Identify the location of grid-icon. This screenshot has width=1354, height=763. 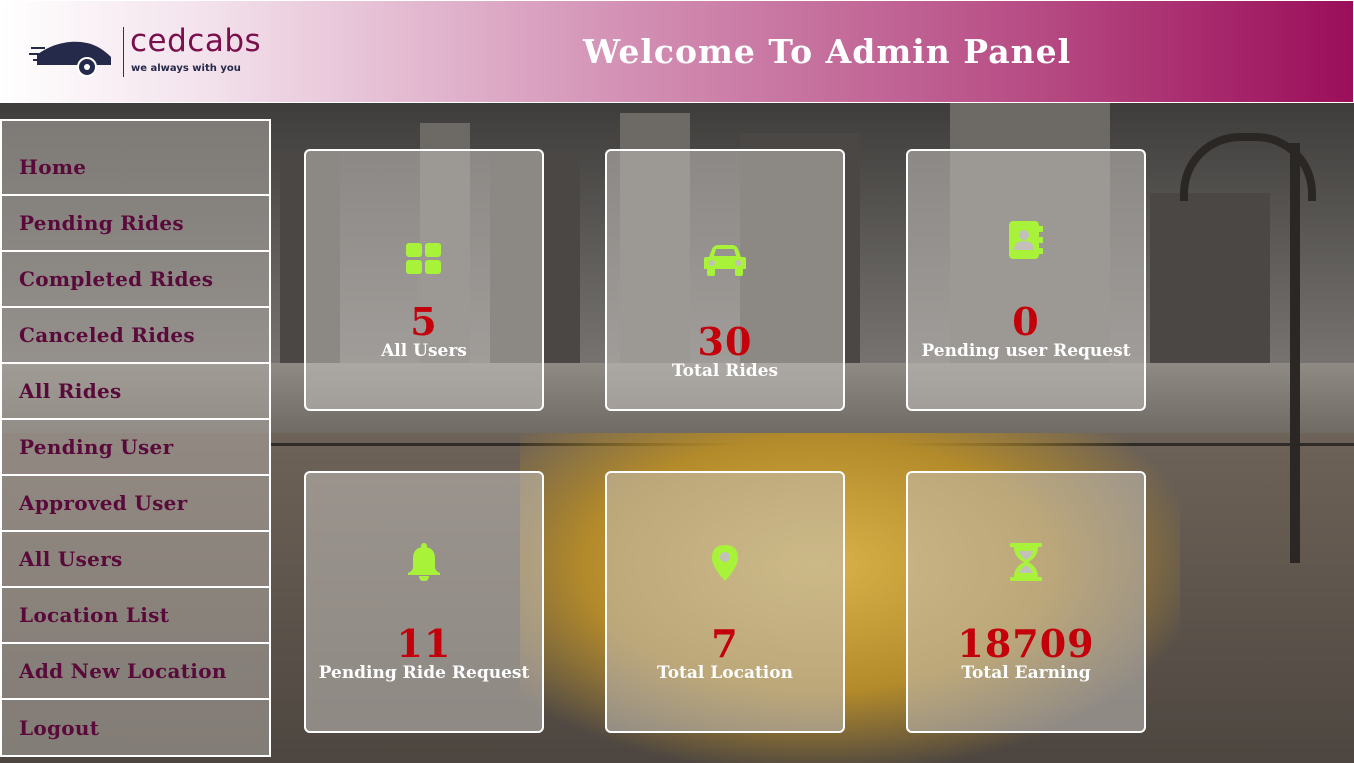
(424, 259).